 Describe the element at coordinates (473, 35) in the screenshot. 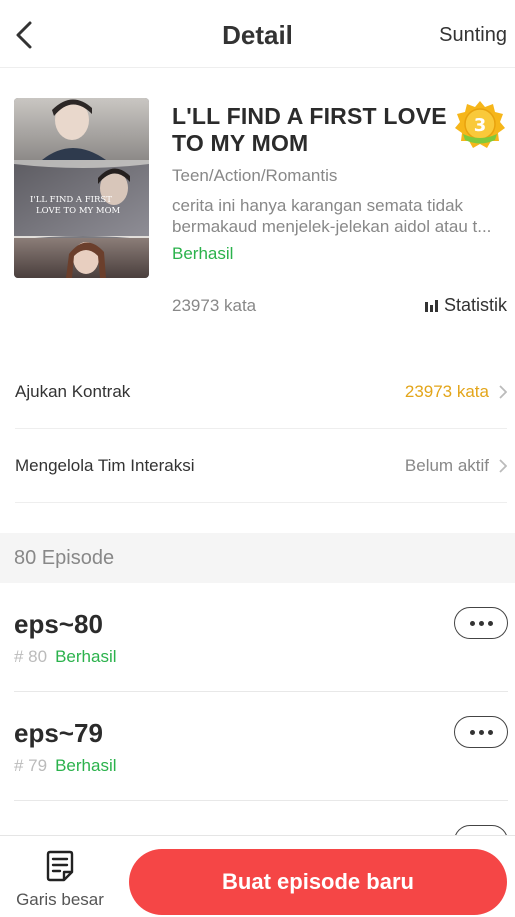

I see `edit-button: Sunting` at that location.